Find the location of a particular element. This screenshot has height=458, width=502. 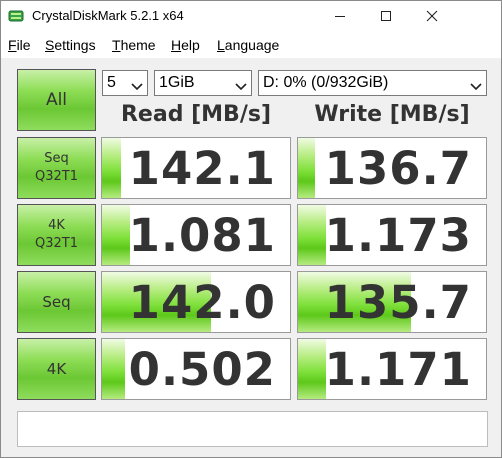

menu-settings: Settings is located at coordinates (70, 45).